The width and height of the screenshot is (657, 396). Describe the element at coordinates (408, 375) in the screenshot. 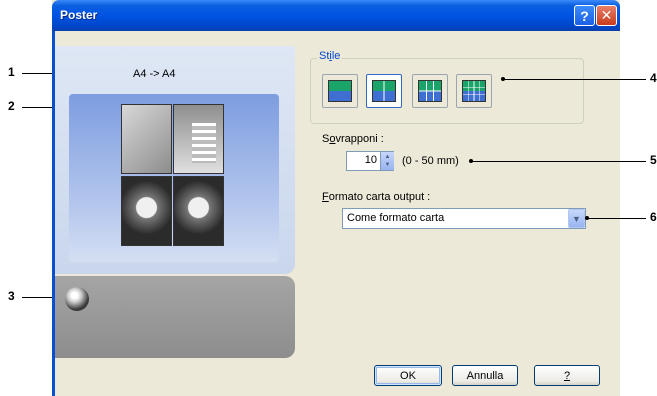

I see `ok-button: OK` at that location.